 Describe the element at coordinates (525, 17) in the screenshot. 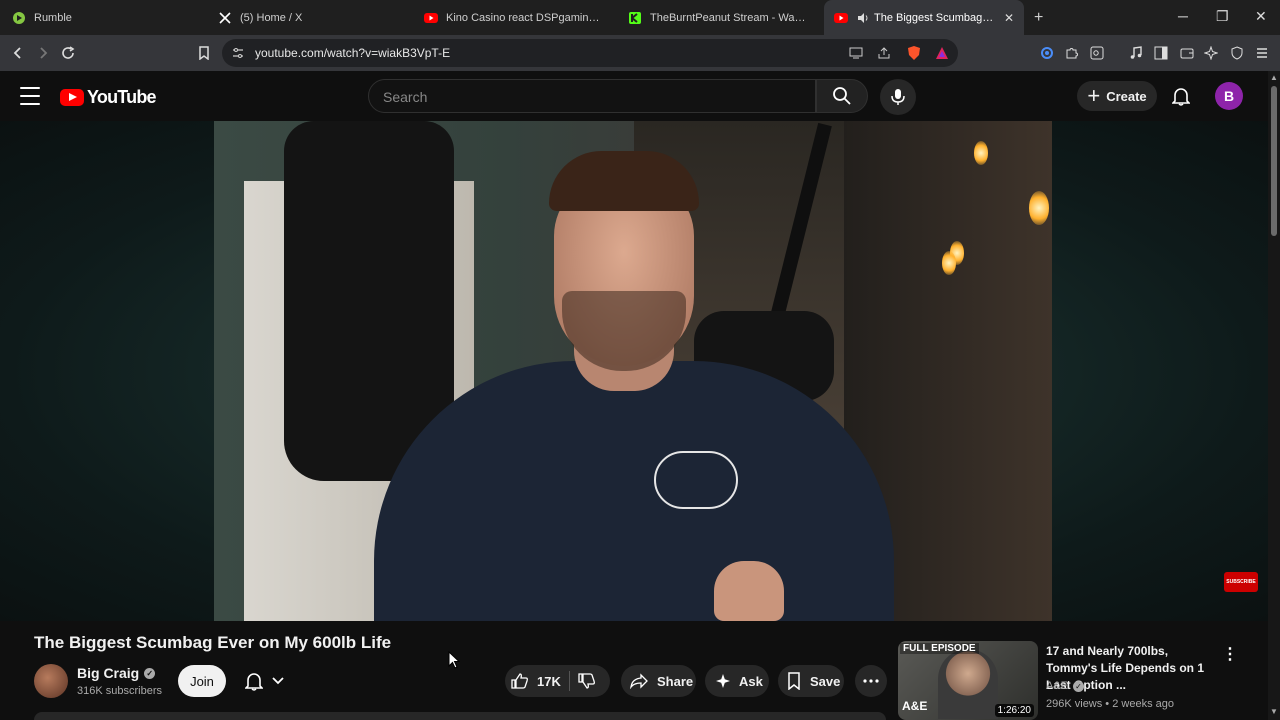

I see `tab-title: Kino Casino react DSPgamings W` at that location.